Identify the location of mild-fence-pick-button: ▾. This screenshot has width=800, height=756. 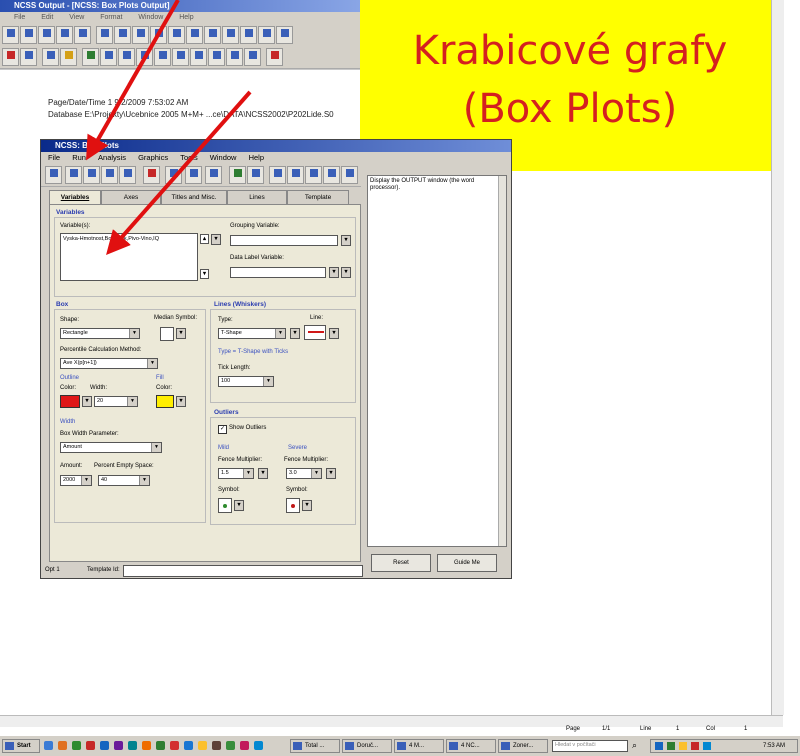
(263, 473).